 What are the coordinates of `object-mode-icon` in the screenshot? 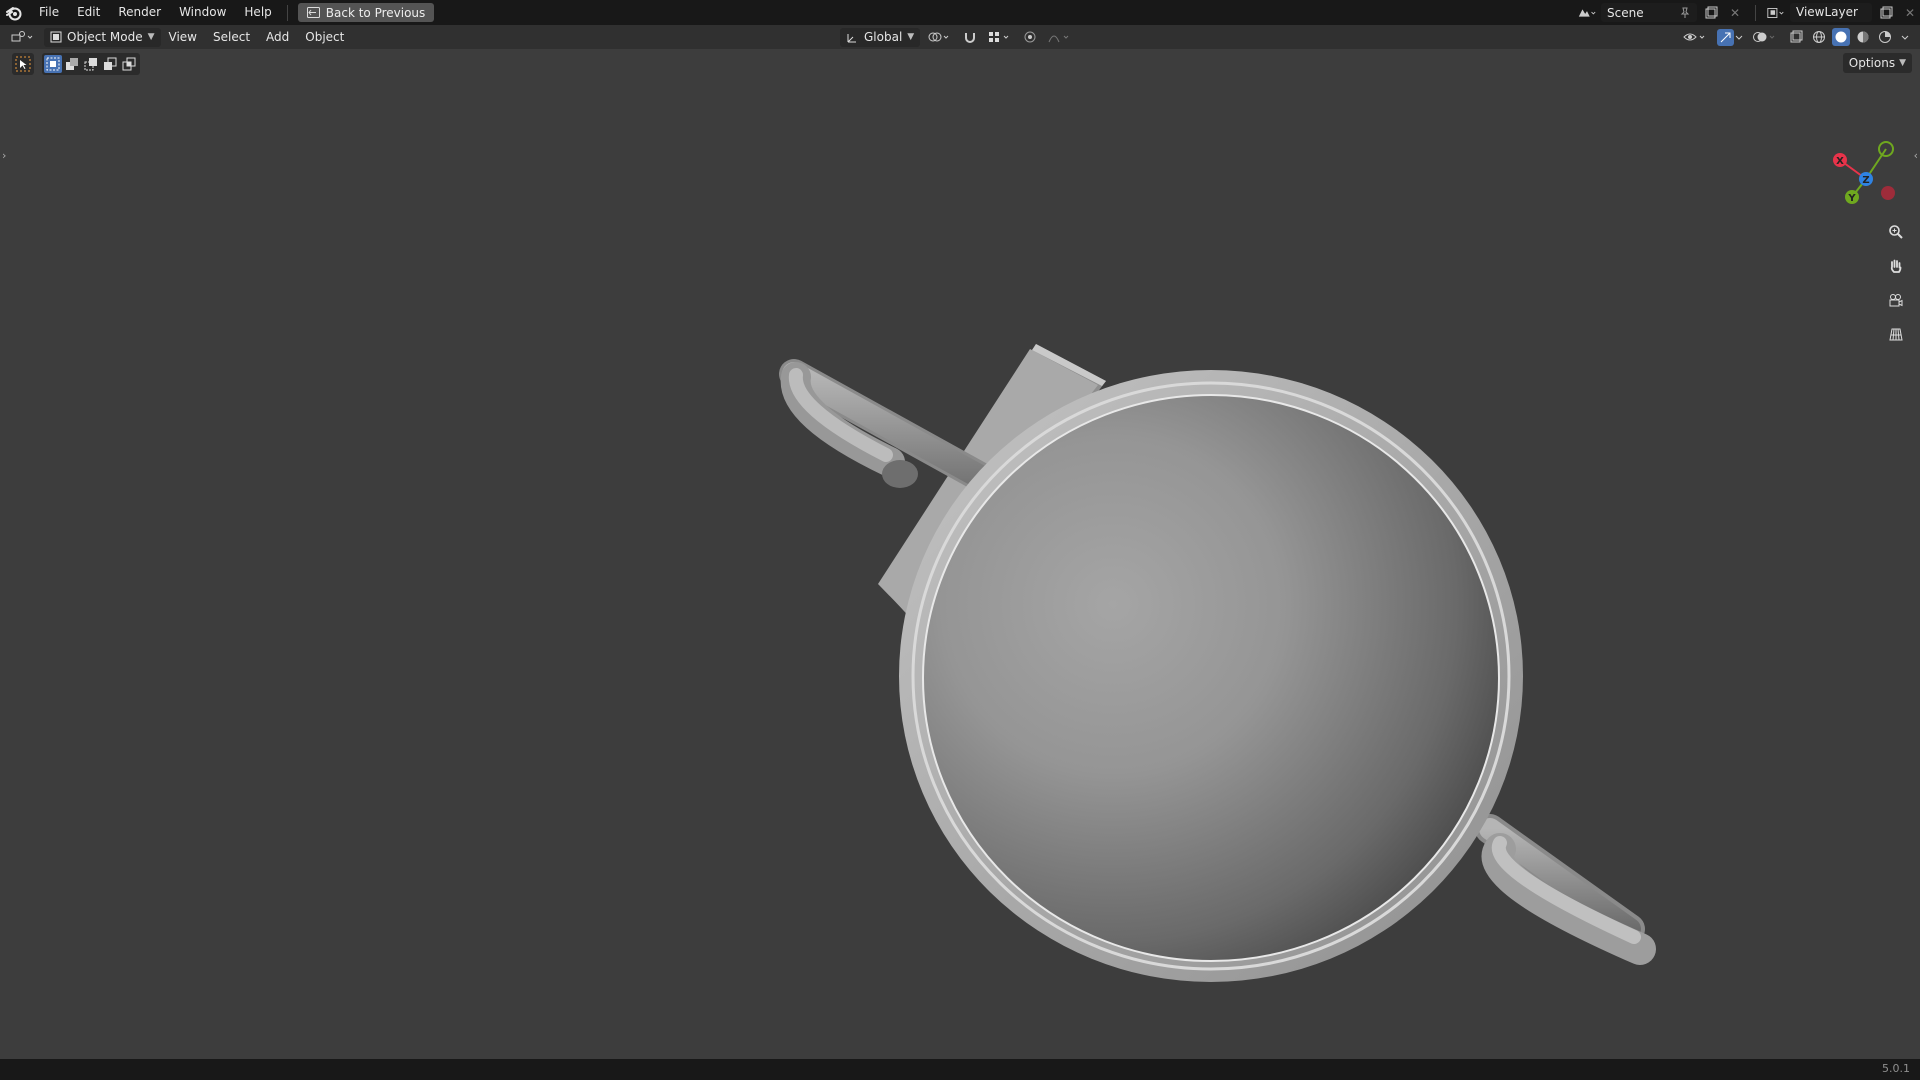 It's located at (56, 37).